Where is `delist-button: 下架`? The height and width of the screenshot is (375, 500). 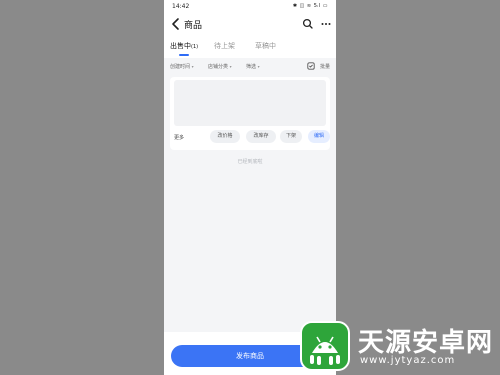 delist-button: 下架 is located at coordinates (291, 136).